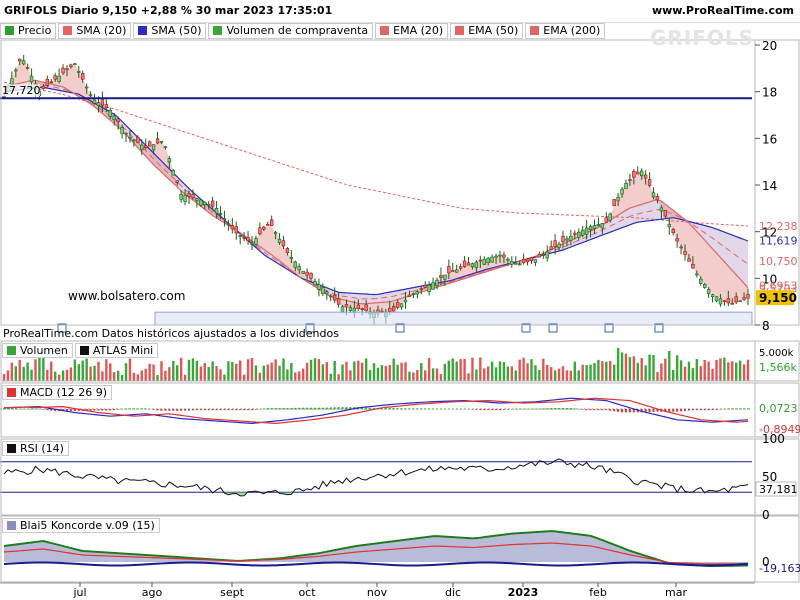 This screenshot has height=600, width=800. I want to click on resistance-label: 17,720, so click(21, 90).